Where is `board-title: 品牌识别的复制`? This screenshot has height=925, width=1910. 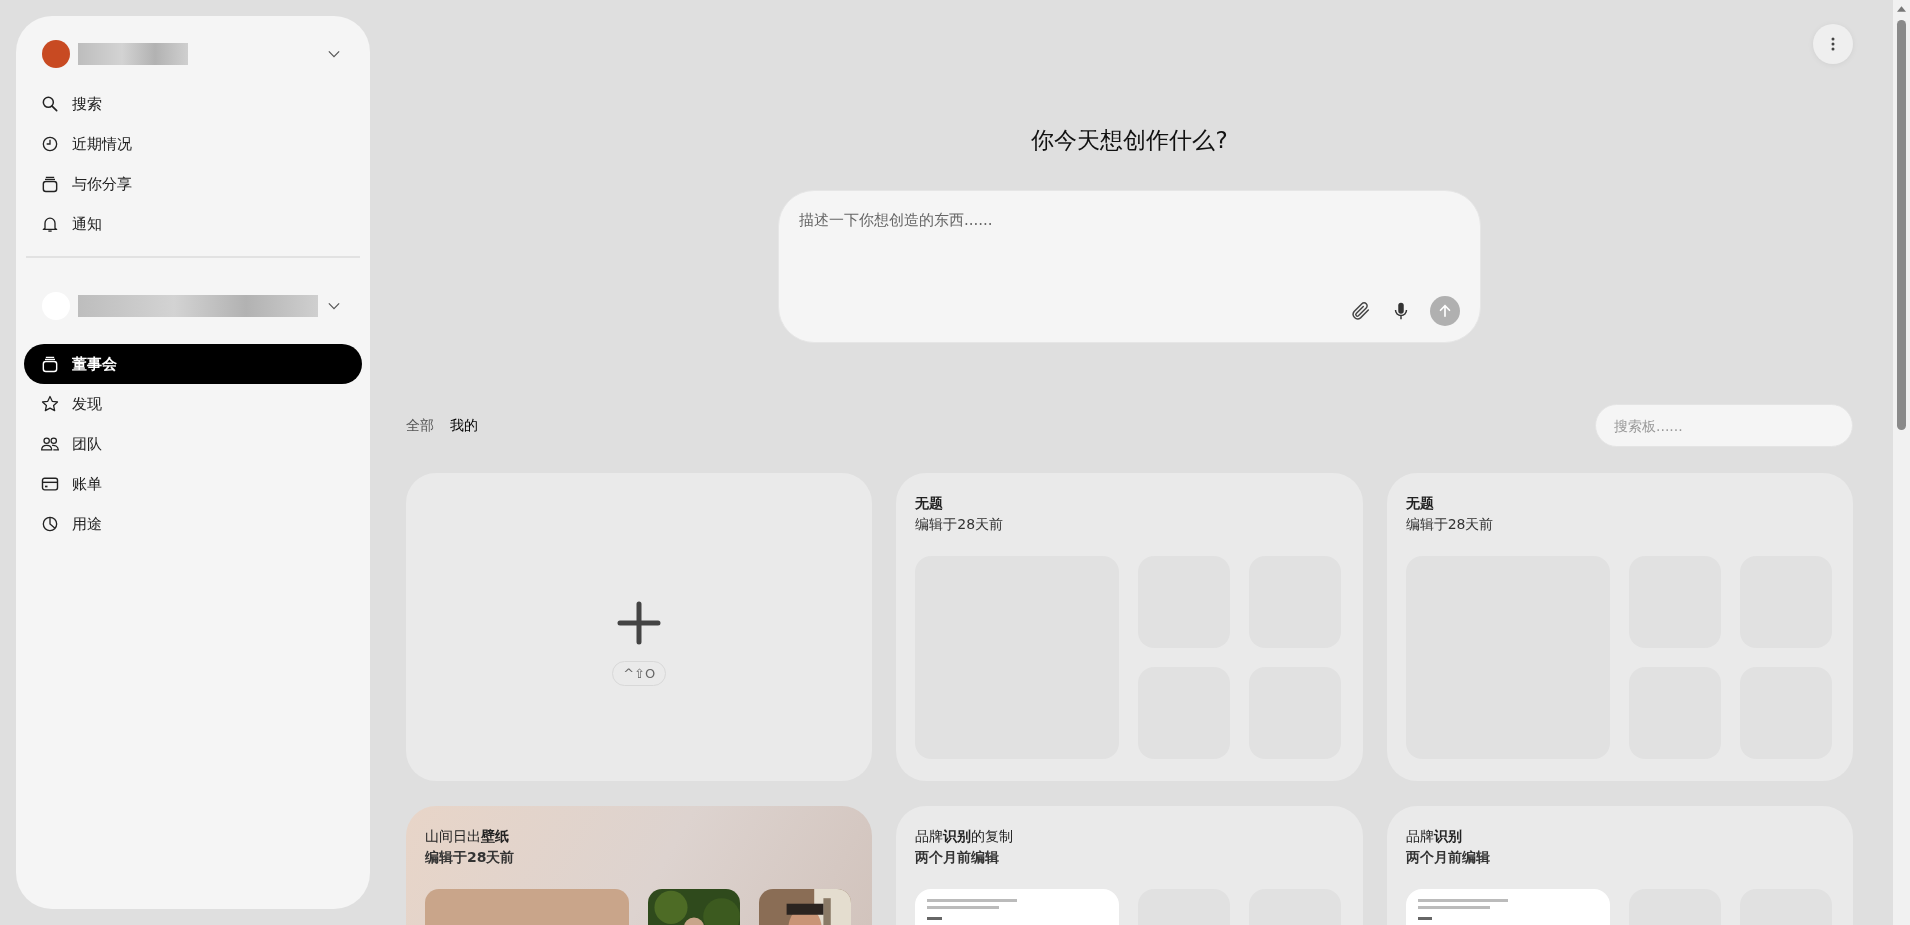
board-title: 品牌识别的复制 is located at coordinates (965, 836).